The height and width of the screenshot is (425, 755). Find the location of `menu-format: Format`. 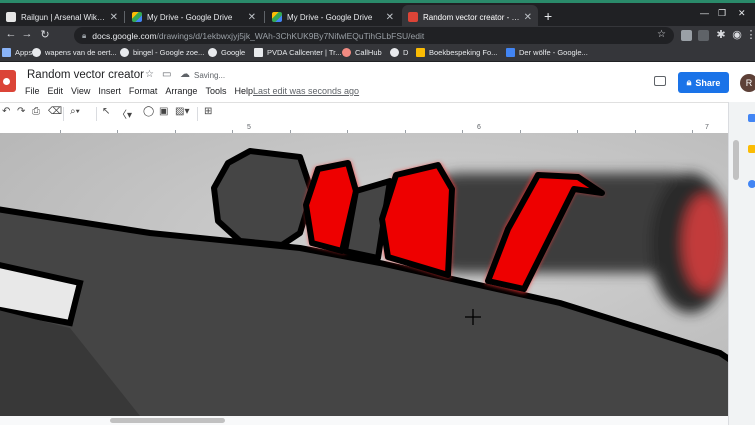

menu-format: Format is located at coordinates (143, 91).